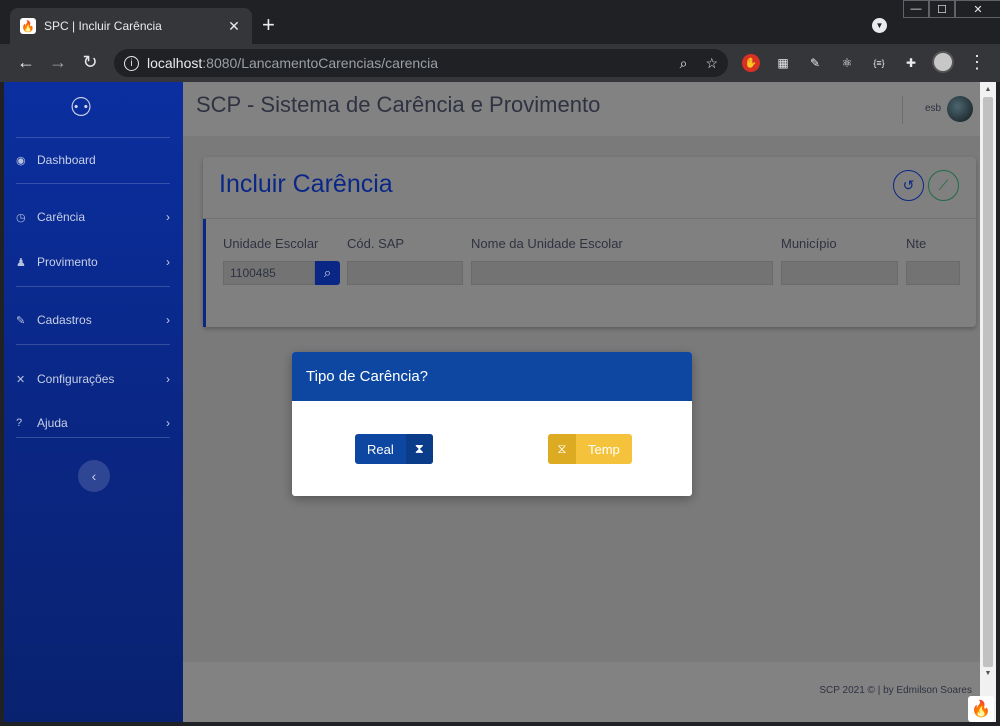 The width and height of the screenshot is (1000, 726). Describe the element at coordinates (547, 243) in the screenshot. I see `nome-unidade-label: Nome da Unidade Escolar` at that location.